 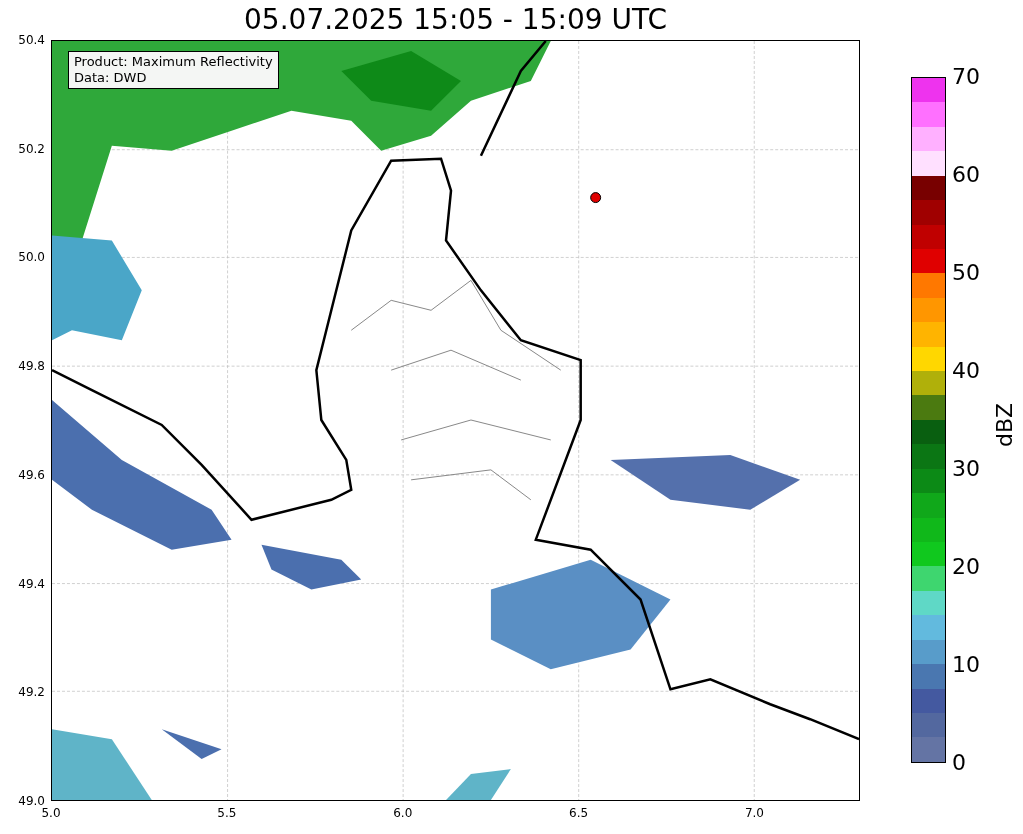 I want to click on axis-tick-label: 6.5, so click(x=579, y=813).